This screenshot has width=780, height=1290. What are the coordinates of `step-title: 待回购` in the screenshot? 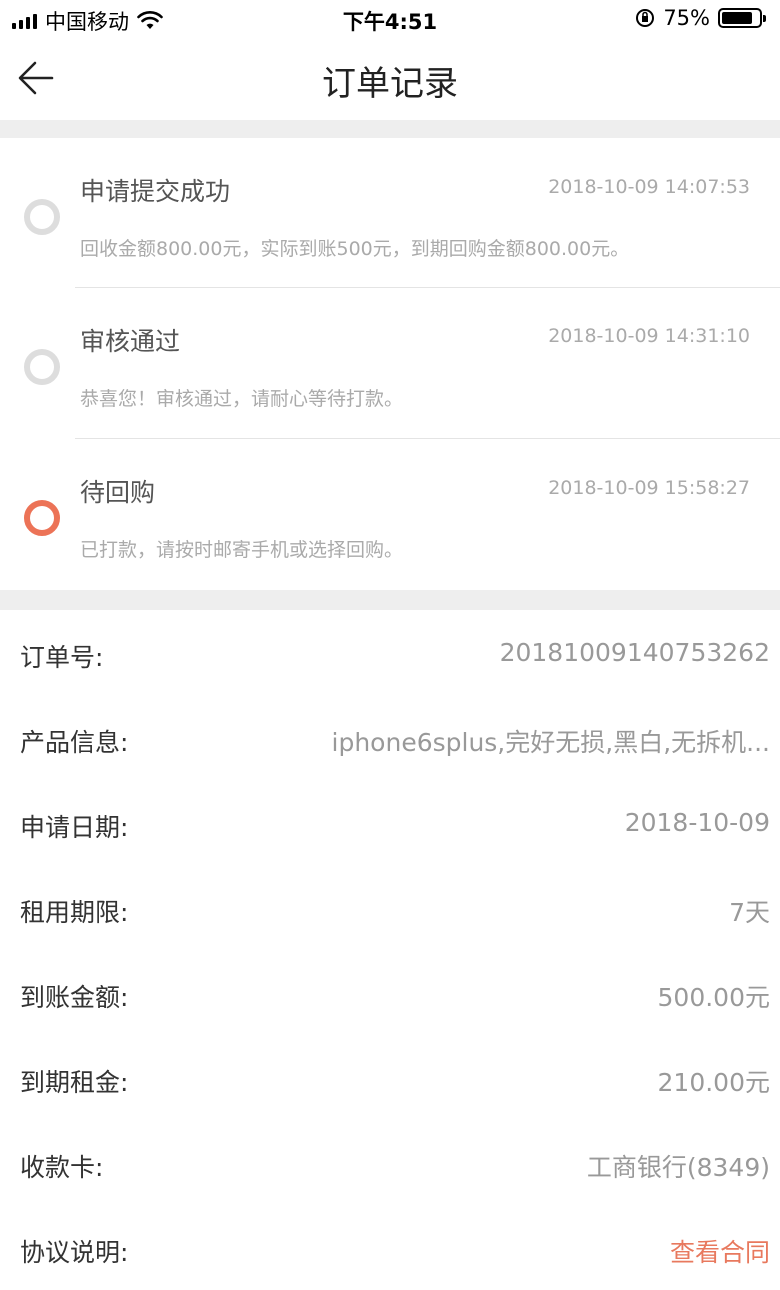 It's located at (118, 492).